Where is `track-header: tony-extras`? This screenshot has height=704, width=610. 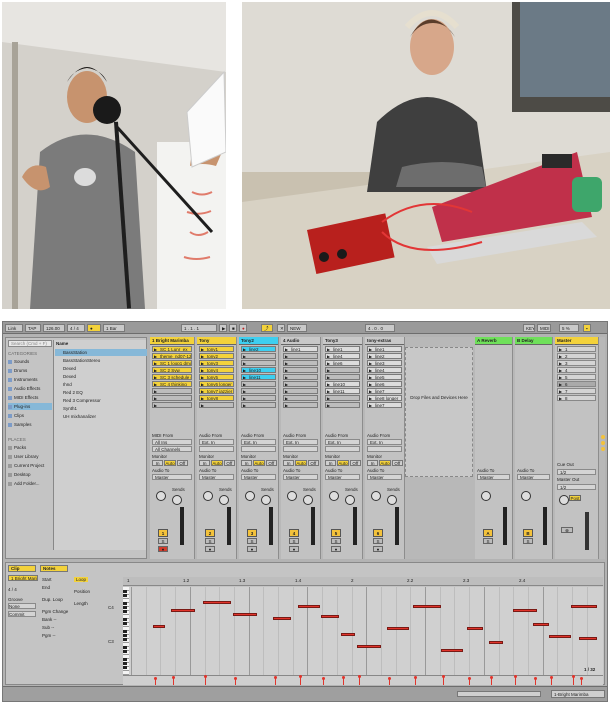 track-header: tony-extras is located at coordinates (384, 341).